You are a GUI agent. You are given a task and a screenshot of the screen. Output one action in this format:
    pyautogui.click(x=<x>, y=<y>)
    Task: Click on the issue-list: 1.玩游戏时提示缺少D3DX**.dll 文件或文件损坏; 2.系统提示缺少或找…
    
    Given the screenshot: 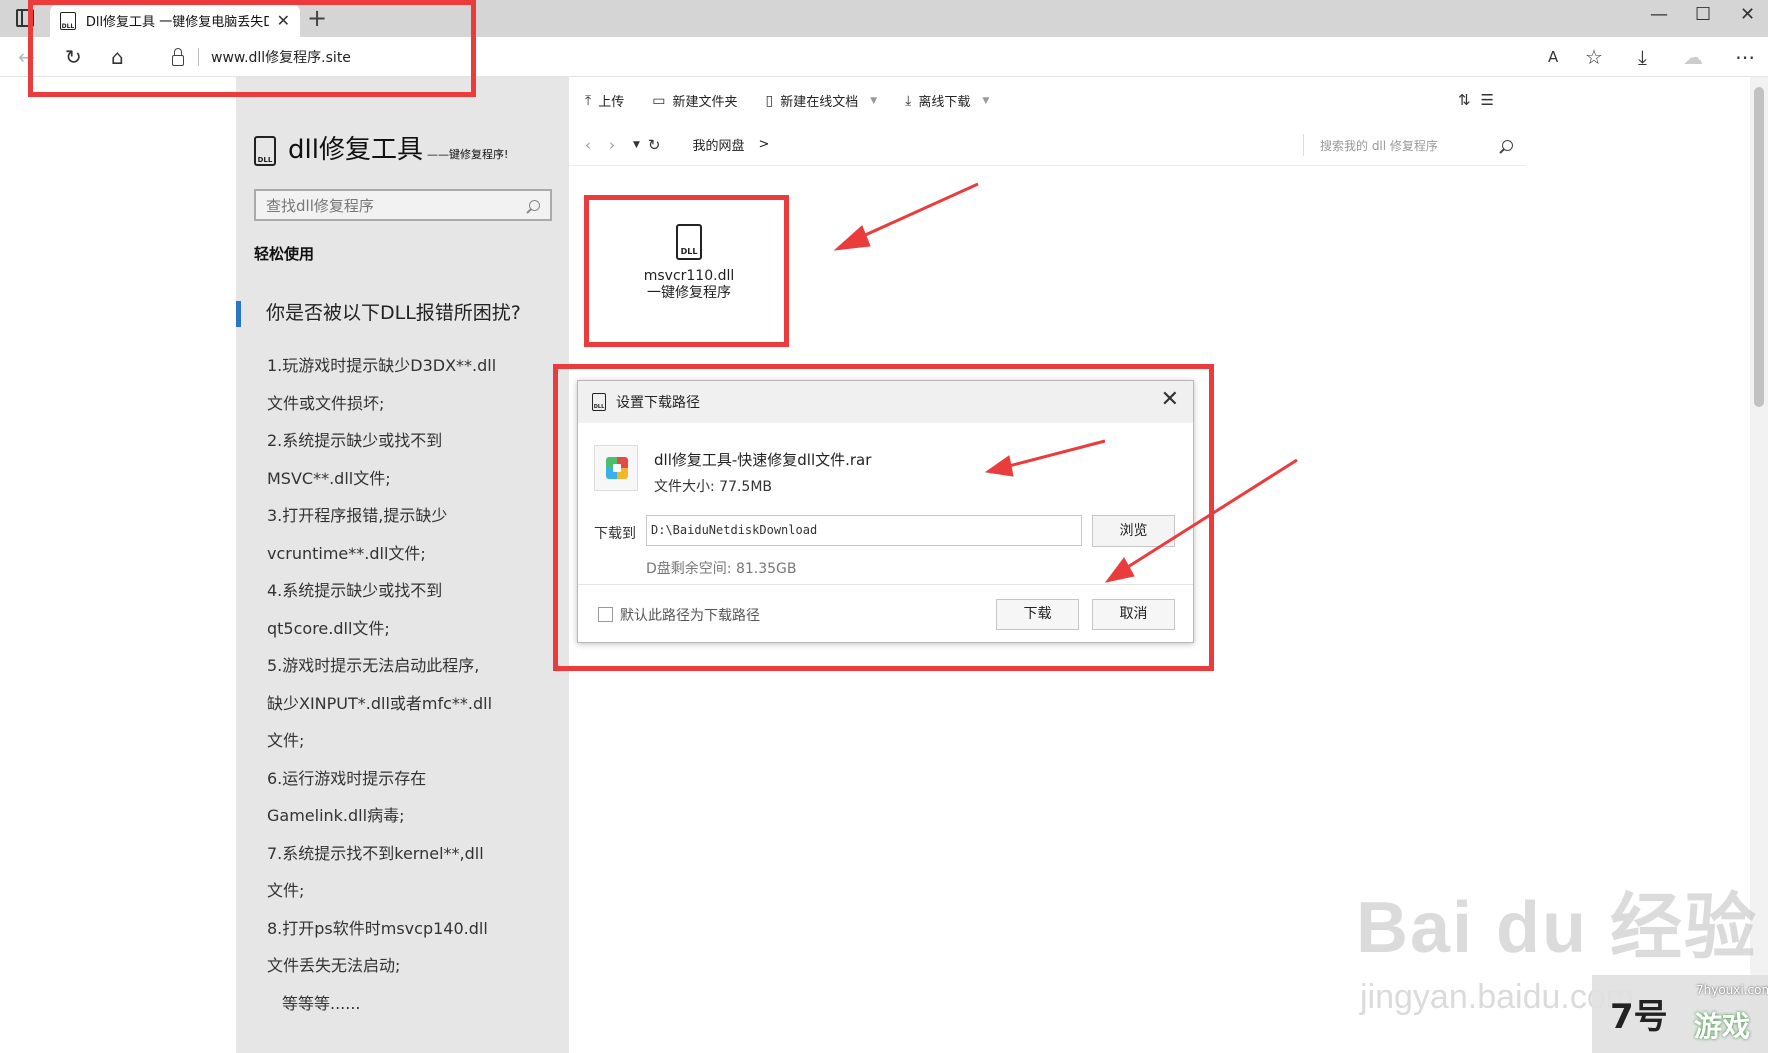 What is the action you would take?
    pyautogui.click(x=412, y=684)
    